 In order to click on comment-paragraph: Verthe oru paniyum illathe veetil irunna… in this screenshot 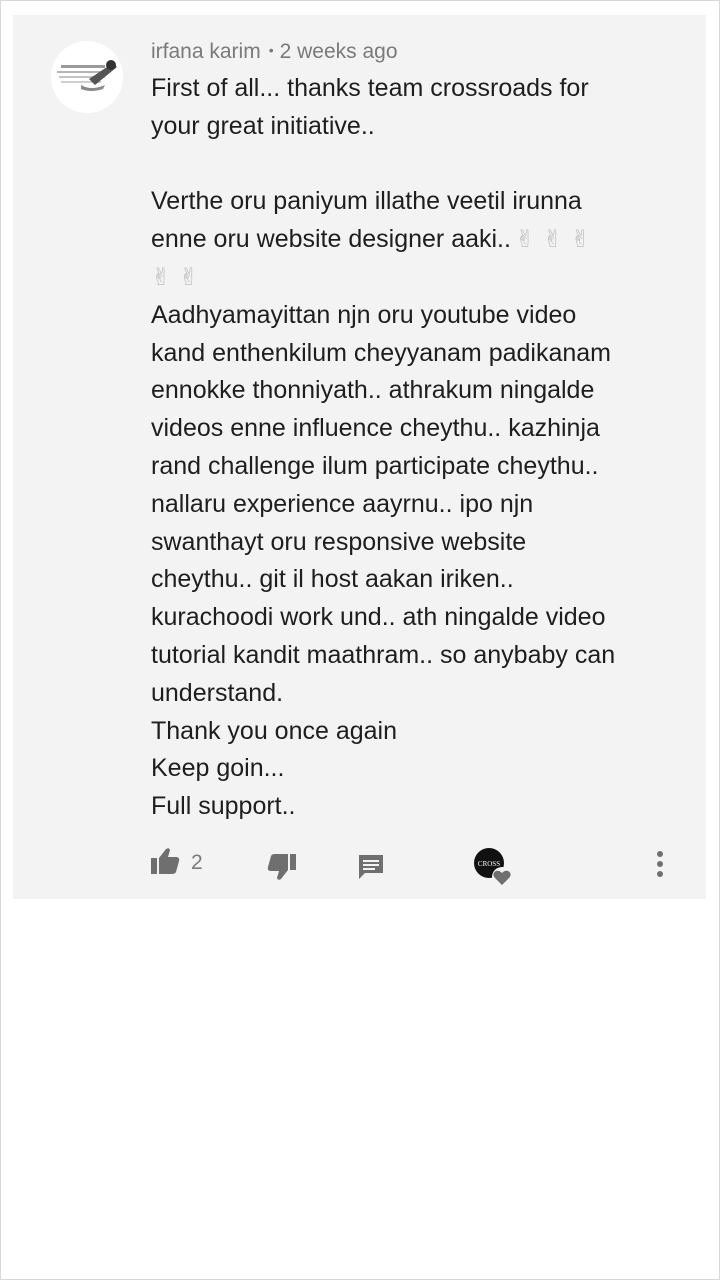, I will do `click(421, 221)`.